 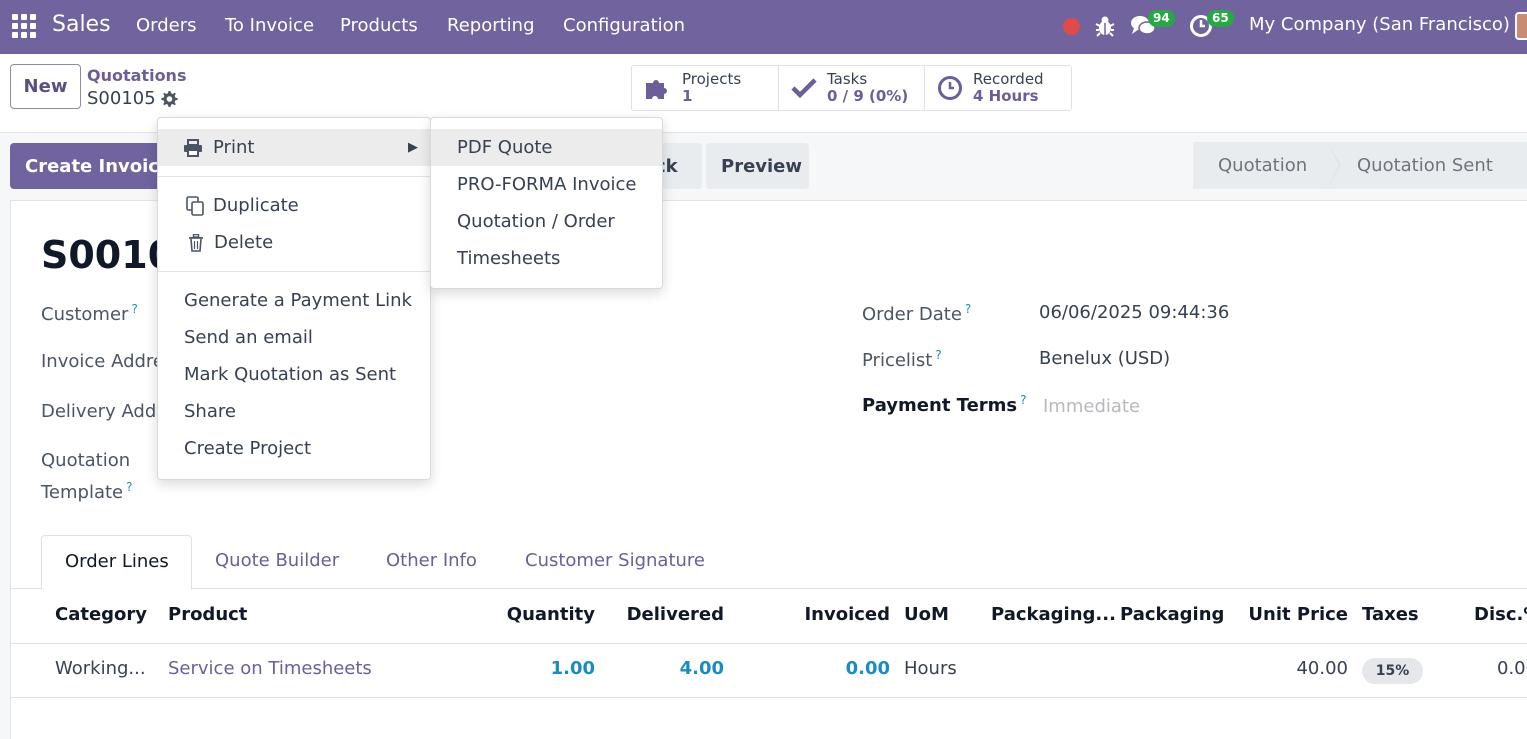 I want to click on column-header-uom: UoM, so click(x=926, y=614).